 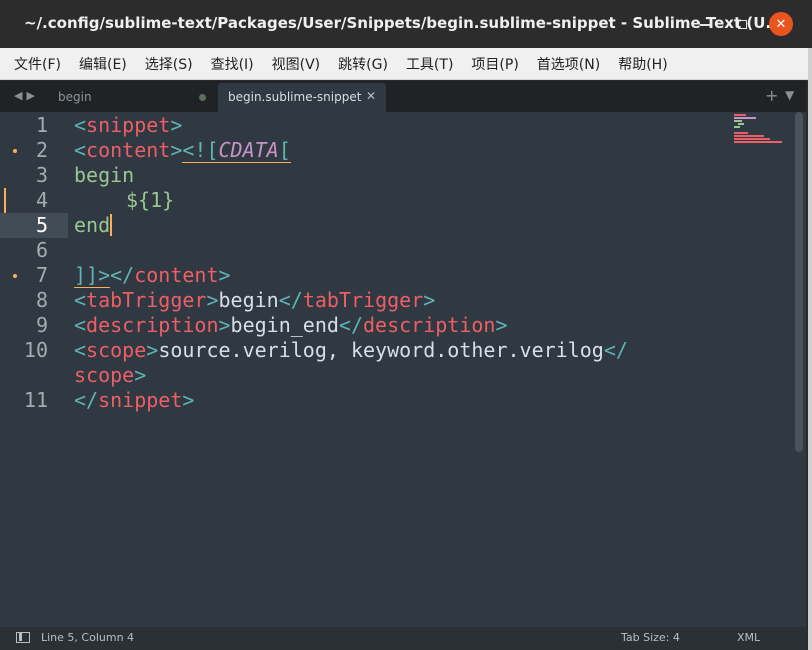 I want to click on tab-size-indicator: Tab Size: 4, so click(x=650, y=637).